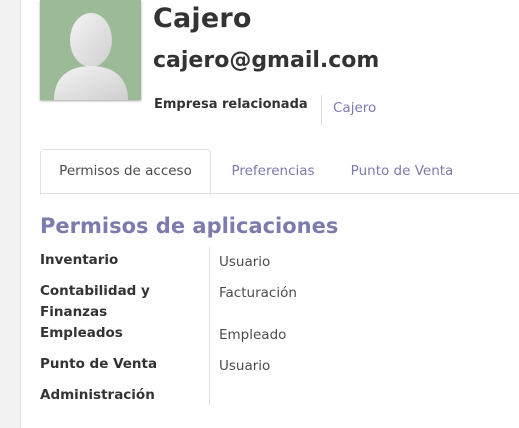 The width and height of the screenshot is (519, 428). What do you see at coordinates (189, 226) in the screenshot?
I see `section-title: Permisos de aplicaciones` at bounding box center [189, 226].